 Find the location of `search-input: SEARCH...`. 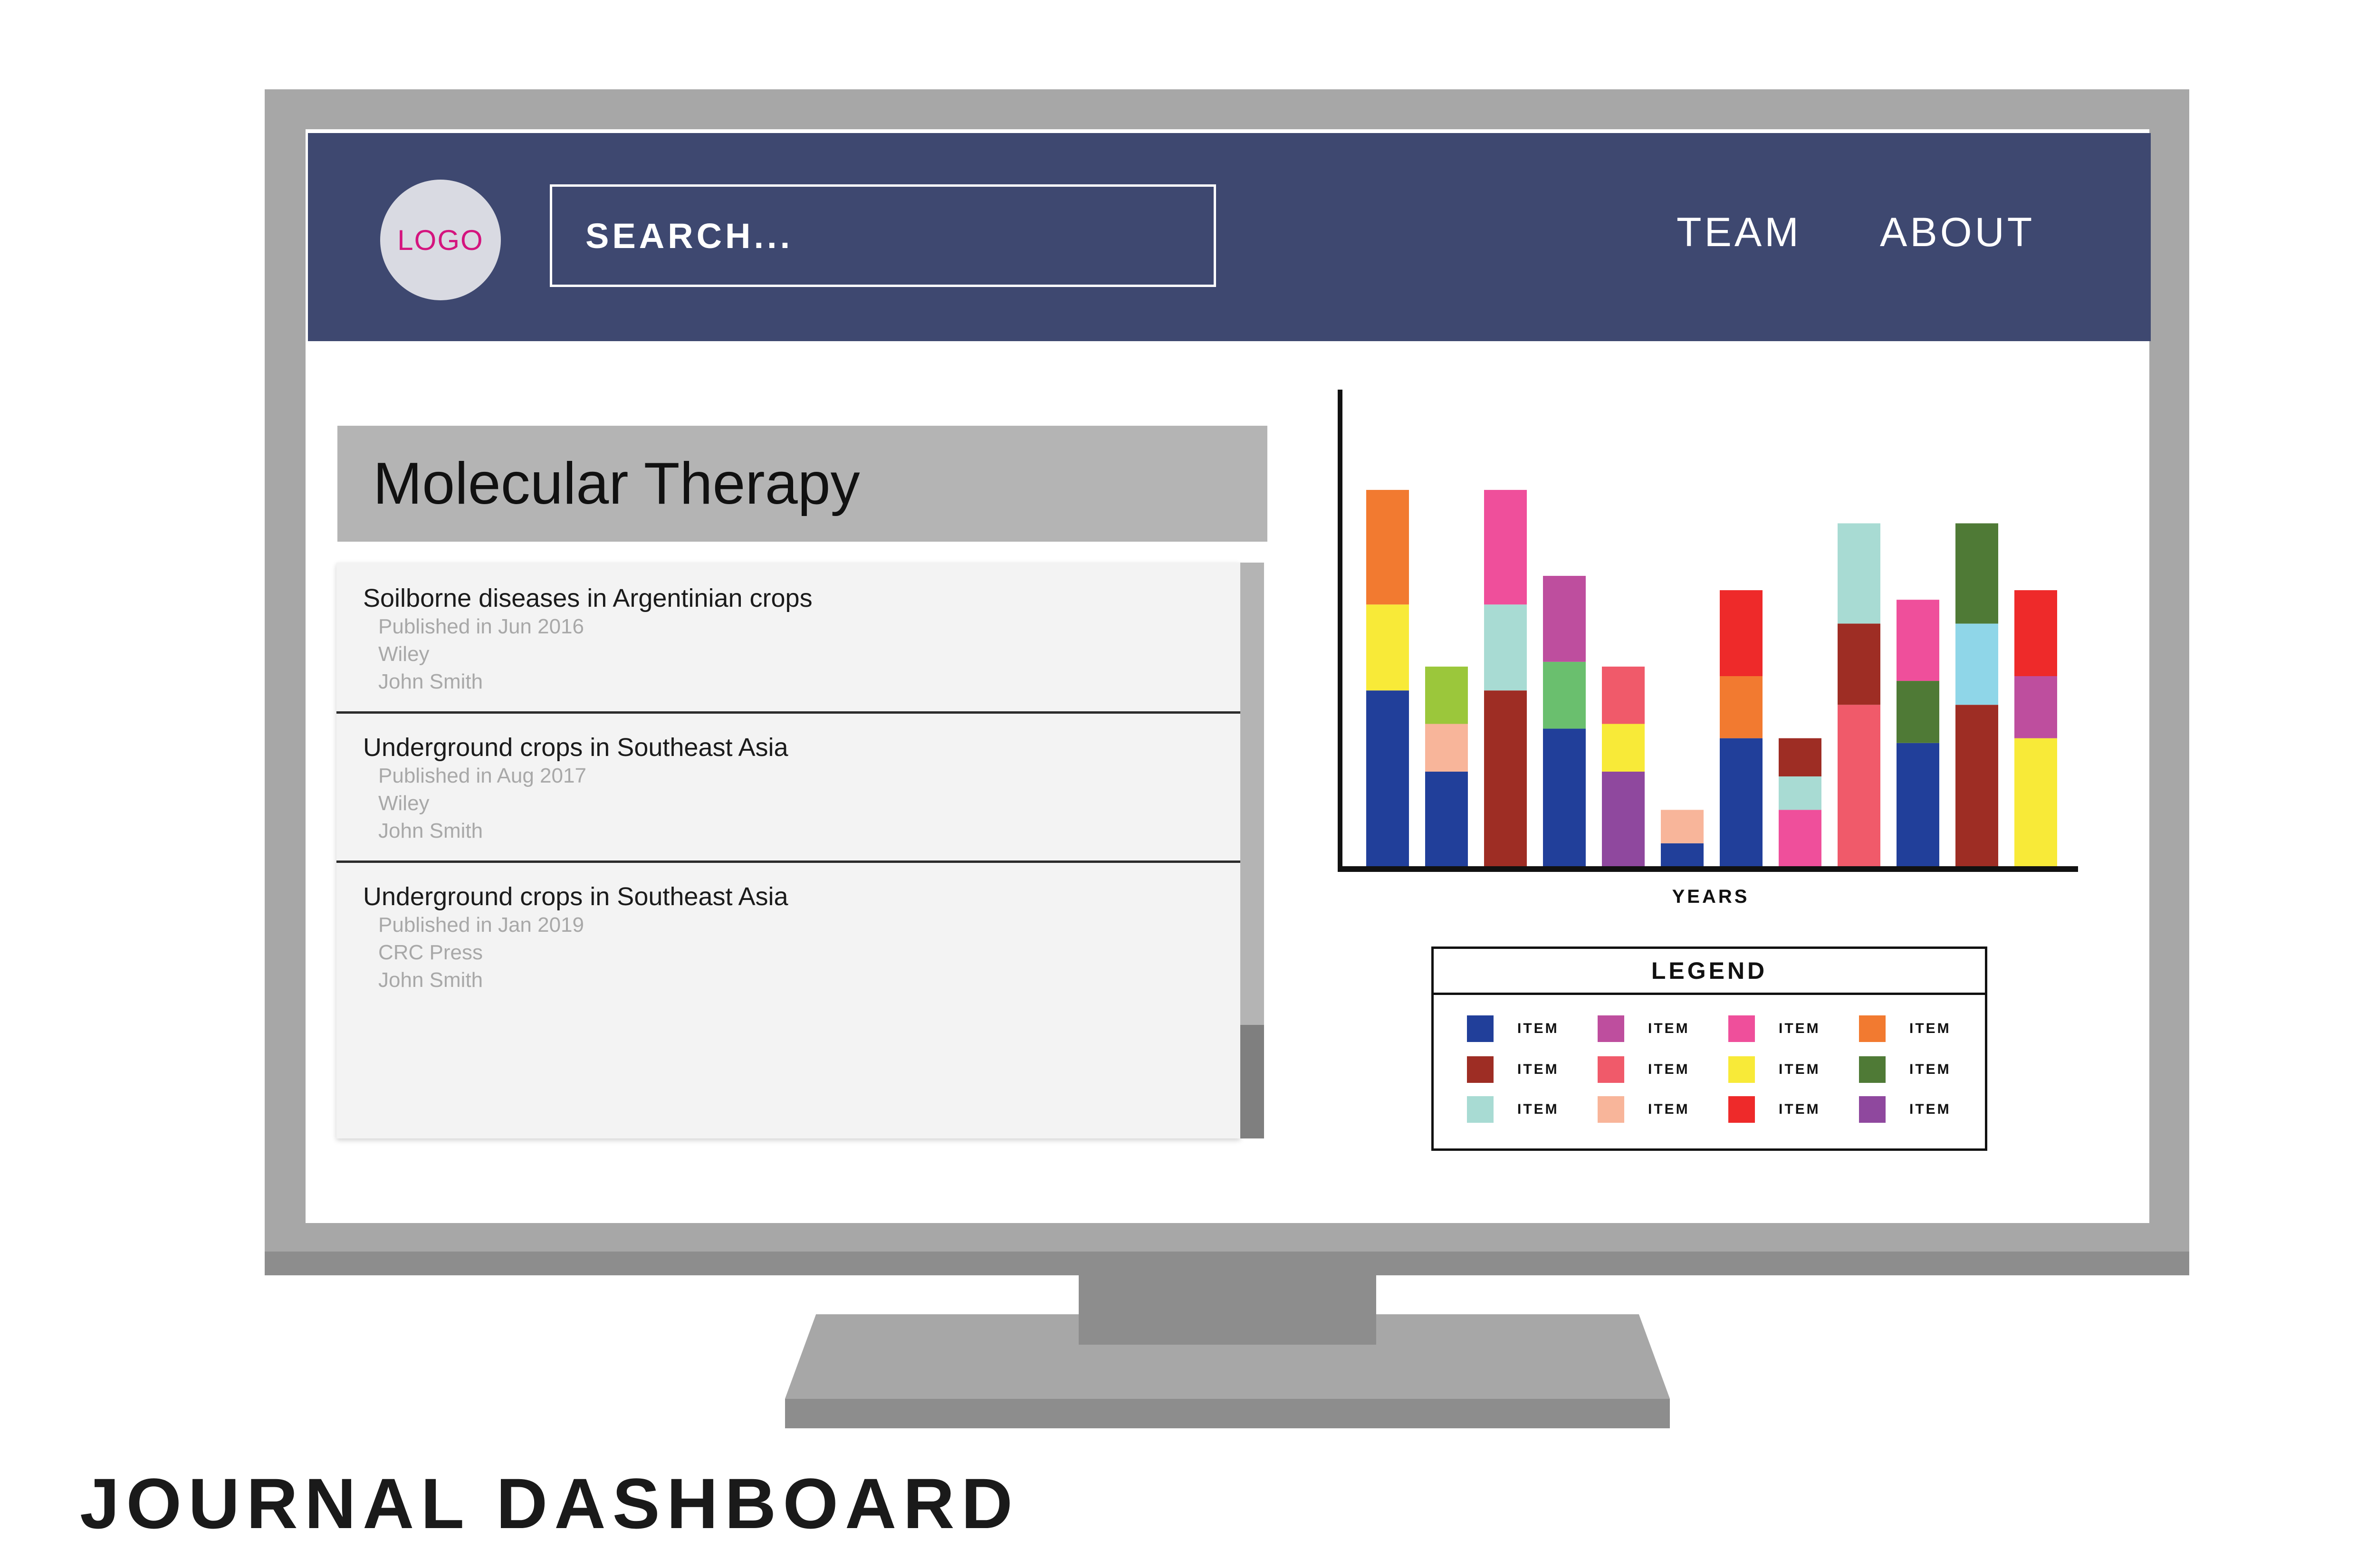

search-input: SEARCH... is located at coordinates (883, 236).